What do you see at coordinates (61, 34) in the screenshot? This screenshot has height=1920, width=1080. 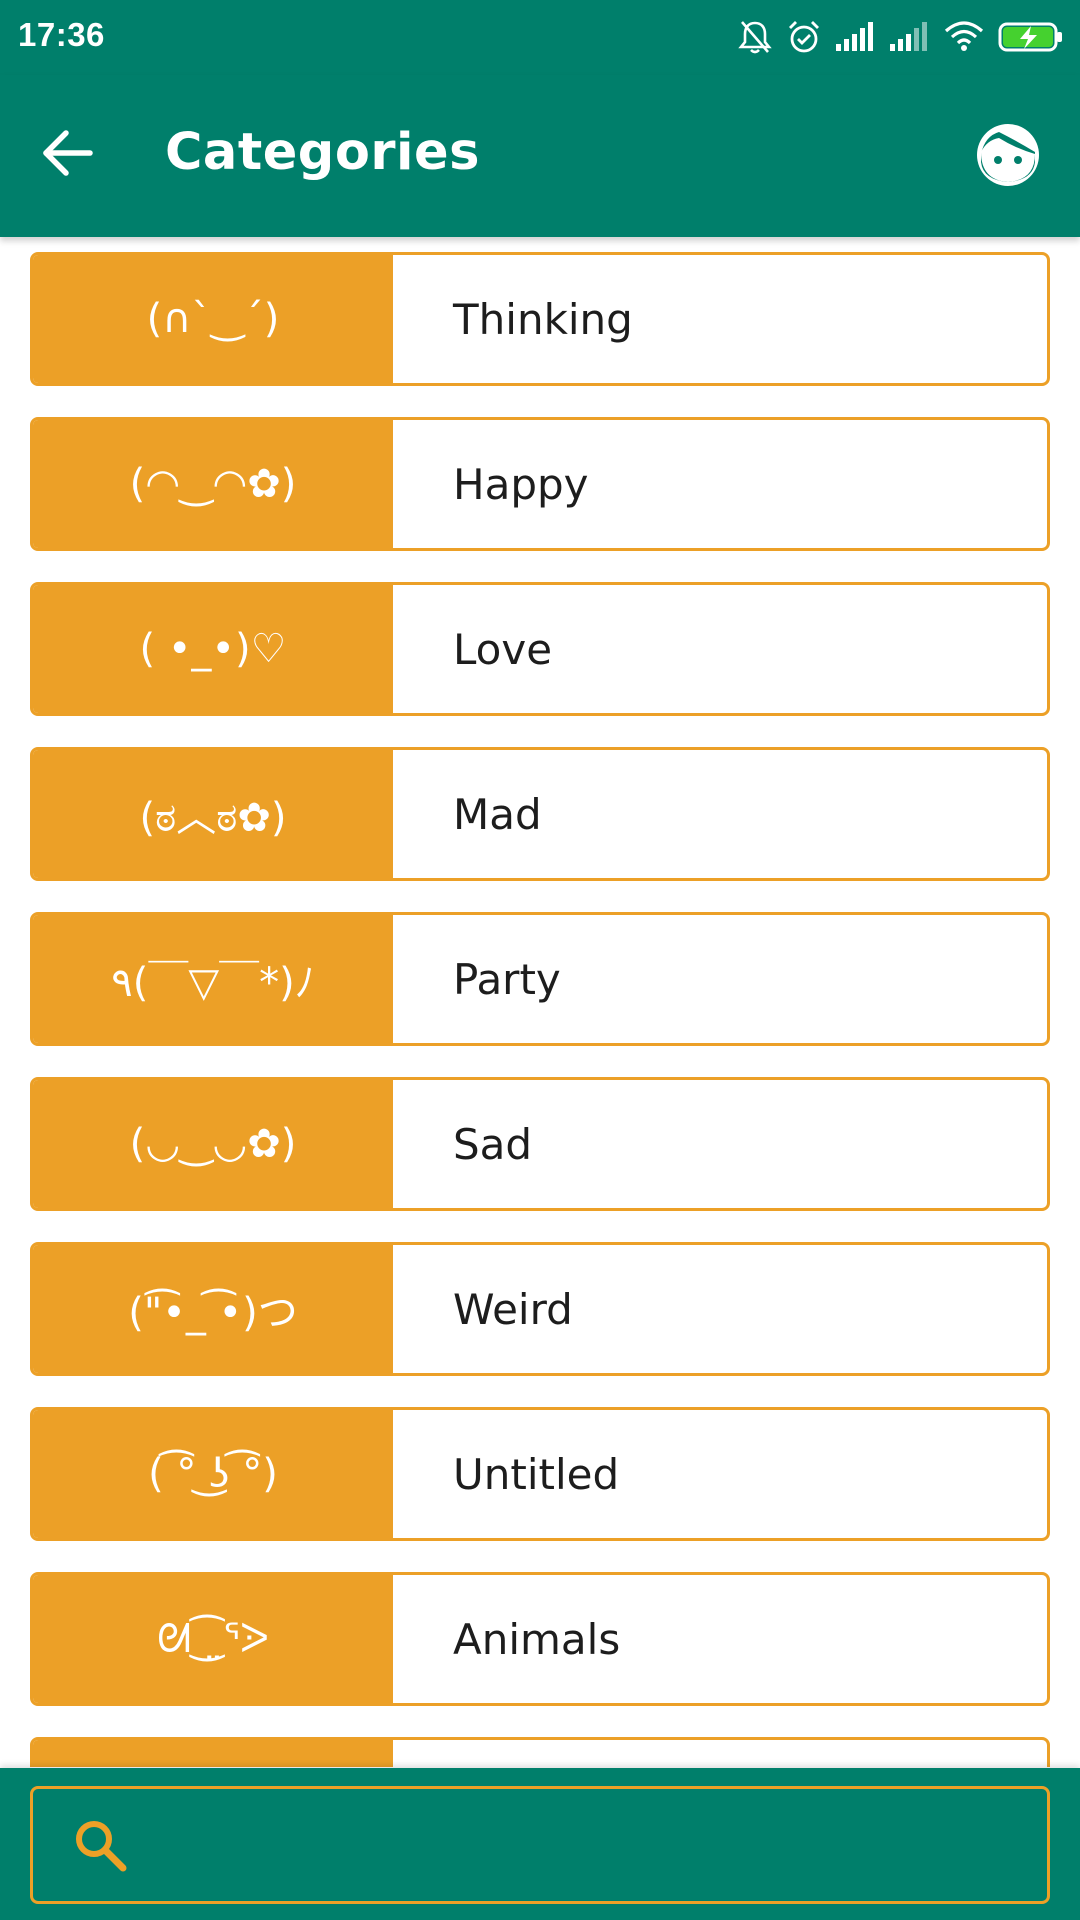 I see `status-time: 17:36` at bounding box center [61, 34].